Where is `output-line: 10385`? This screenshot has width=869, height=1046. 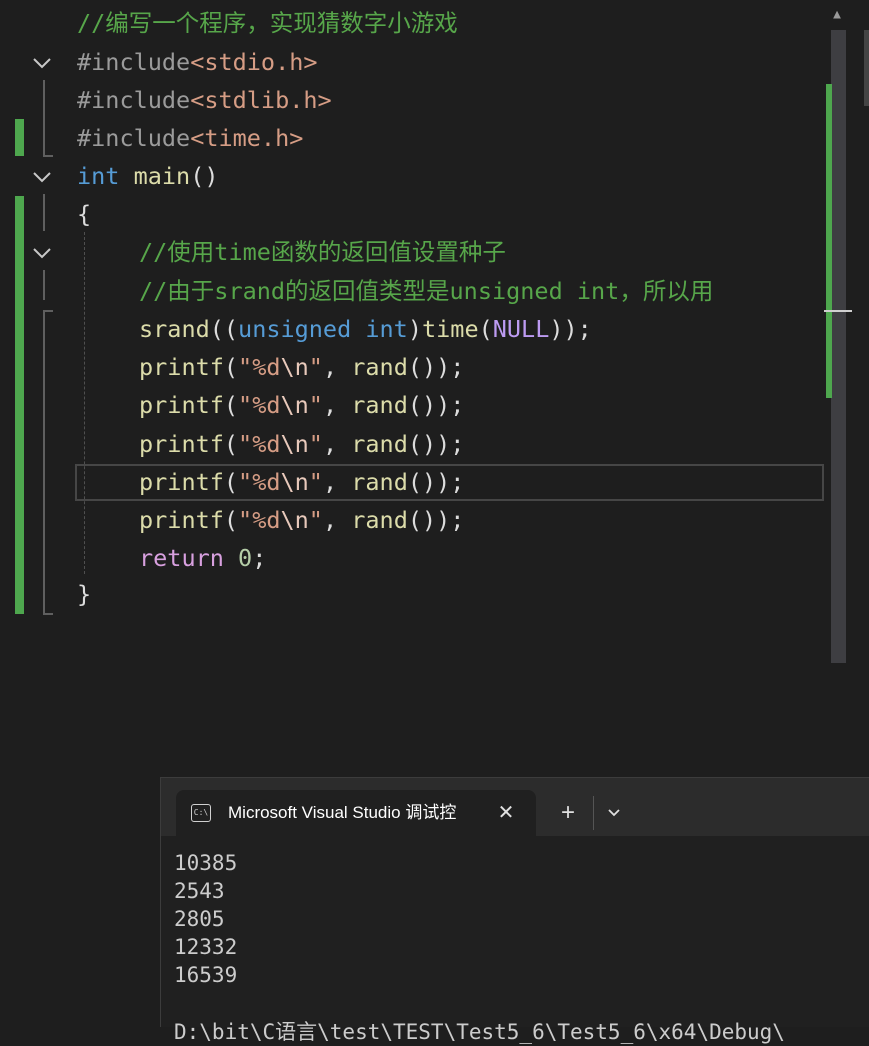
output-line: 10385 is located at coordinates (206, 863).